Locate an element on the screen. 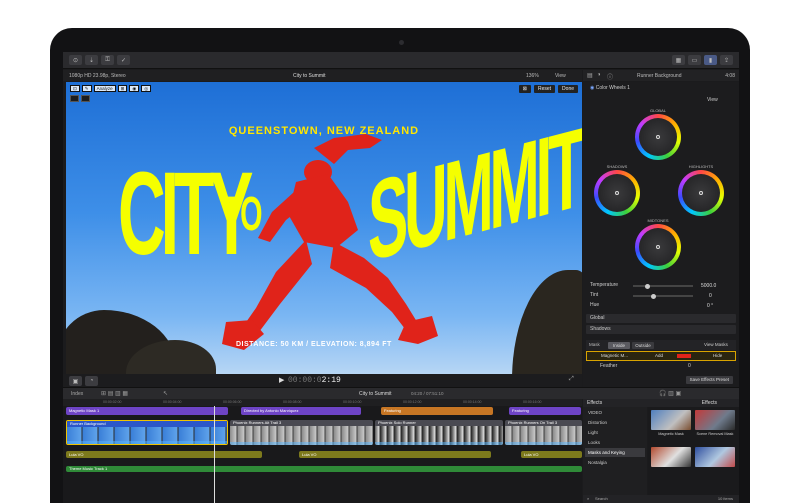  mask-shape-icon: ⊡ is located at coordinates (75, 88).